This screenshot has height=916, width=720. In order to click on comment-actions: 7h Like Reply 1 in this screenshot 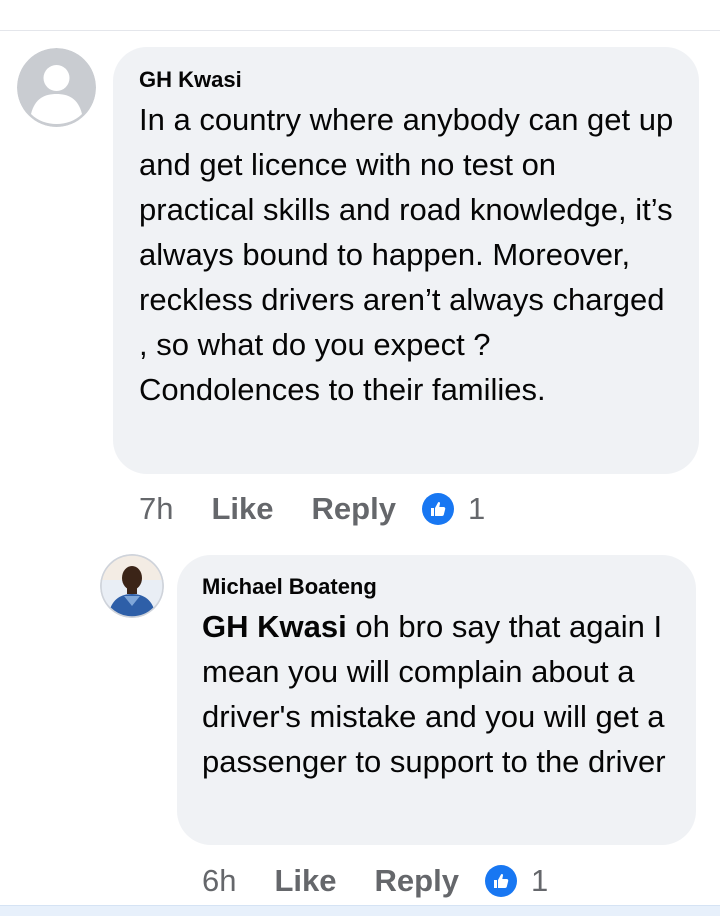, I will do `click(312, 509)`.